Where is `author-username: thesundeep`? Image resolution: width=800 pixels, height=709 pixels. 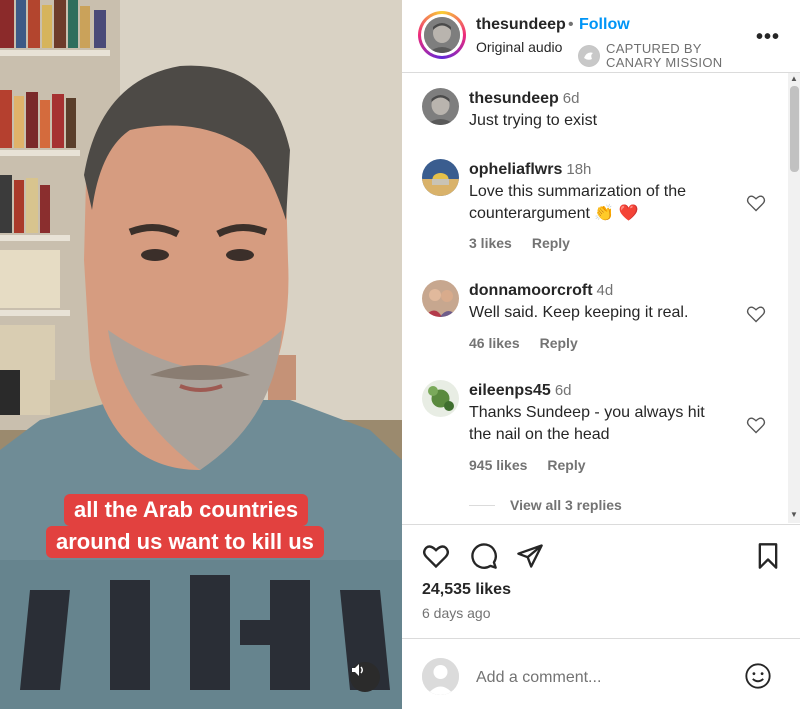 author-username: thesundeep is located at coordinates (521, 25).